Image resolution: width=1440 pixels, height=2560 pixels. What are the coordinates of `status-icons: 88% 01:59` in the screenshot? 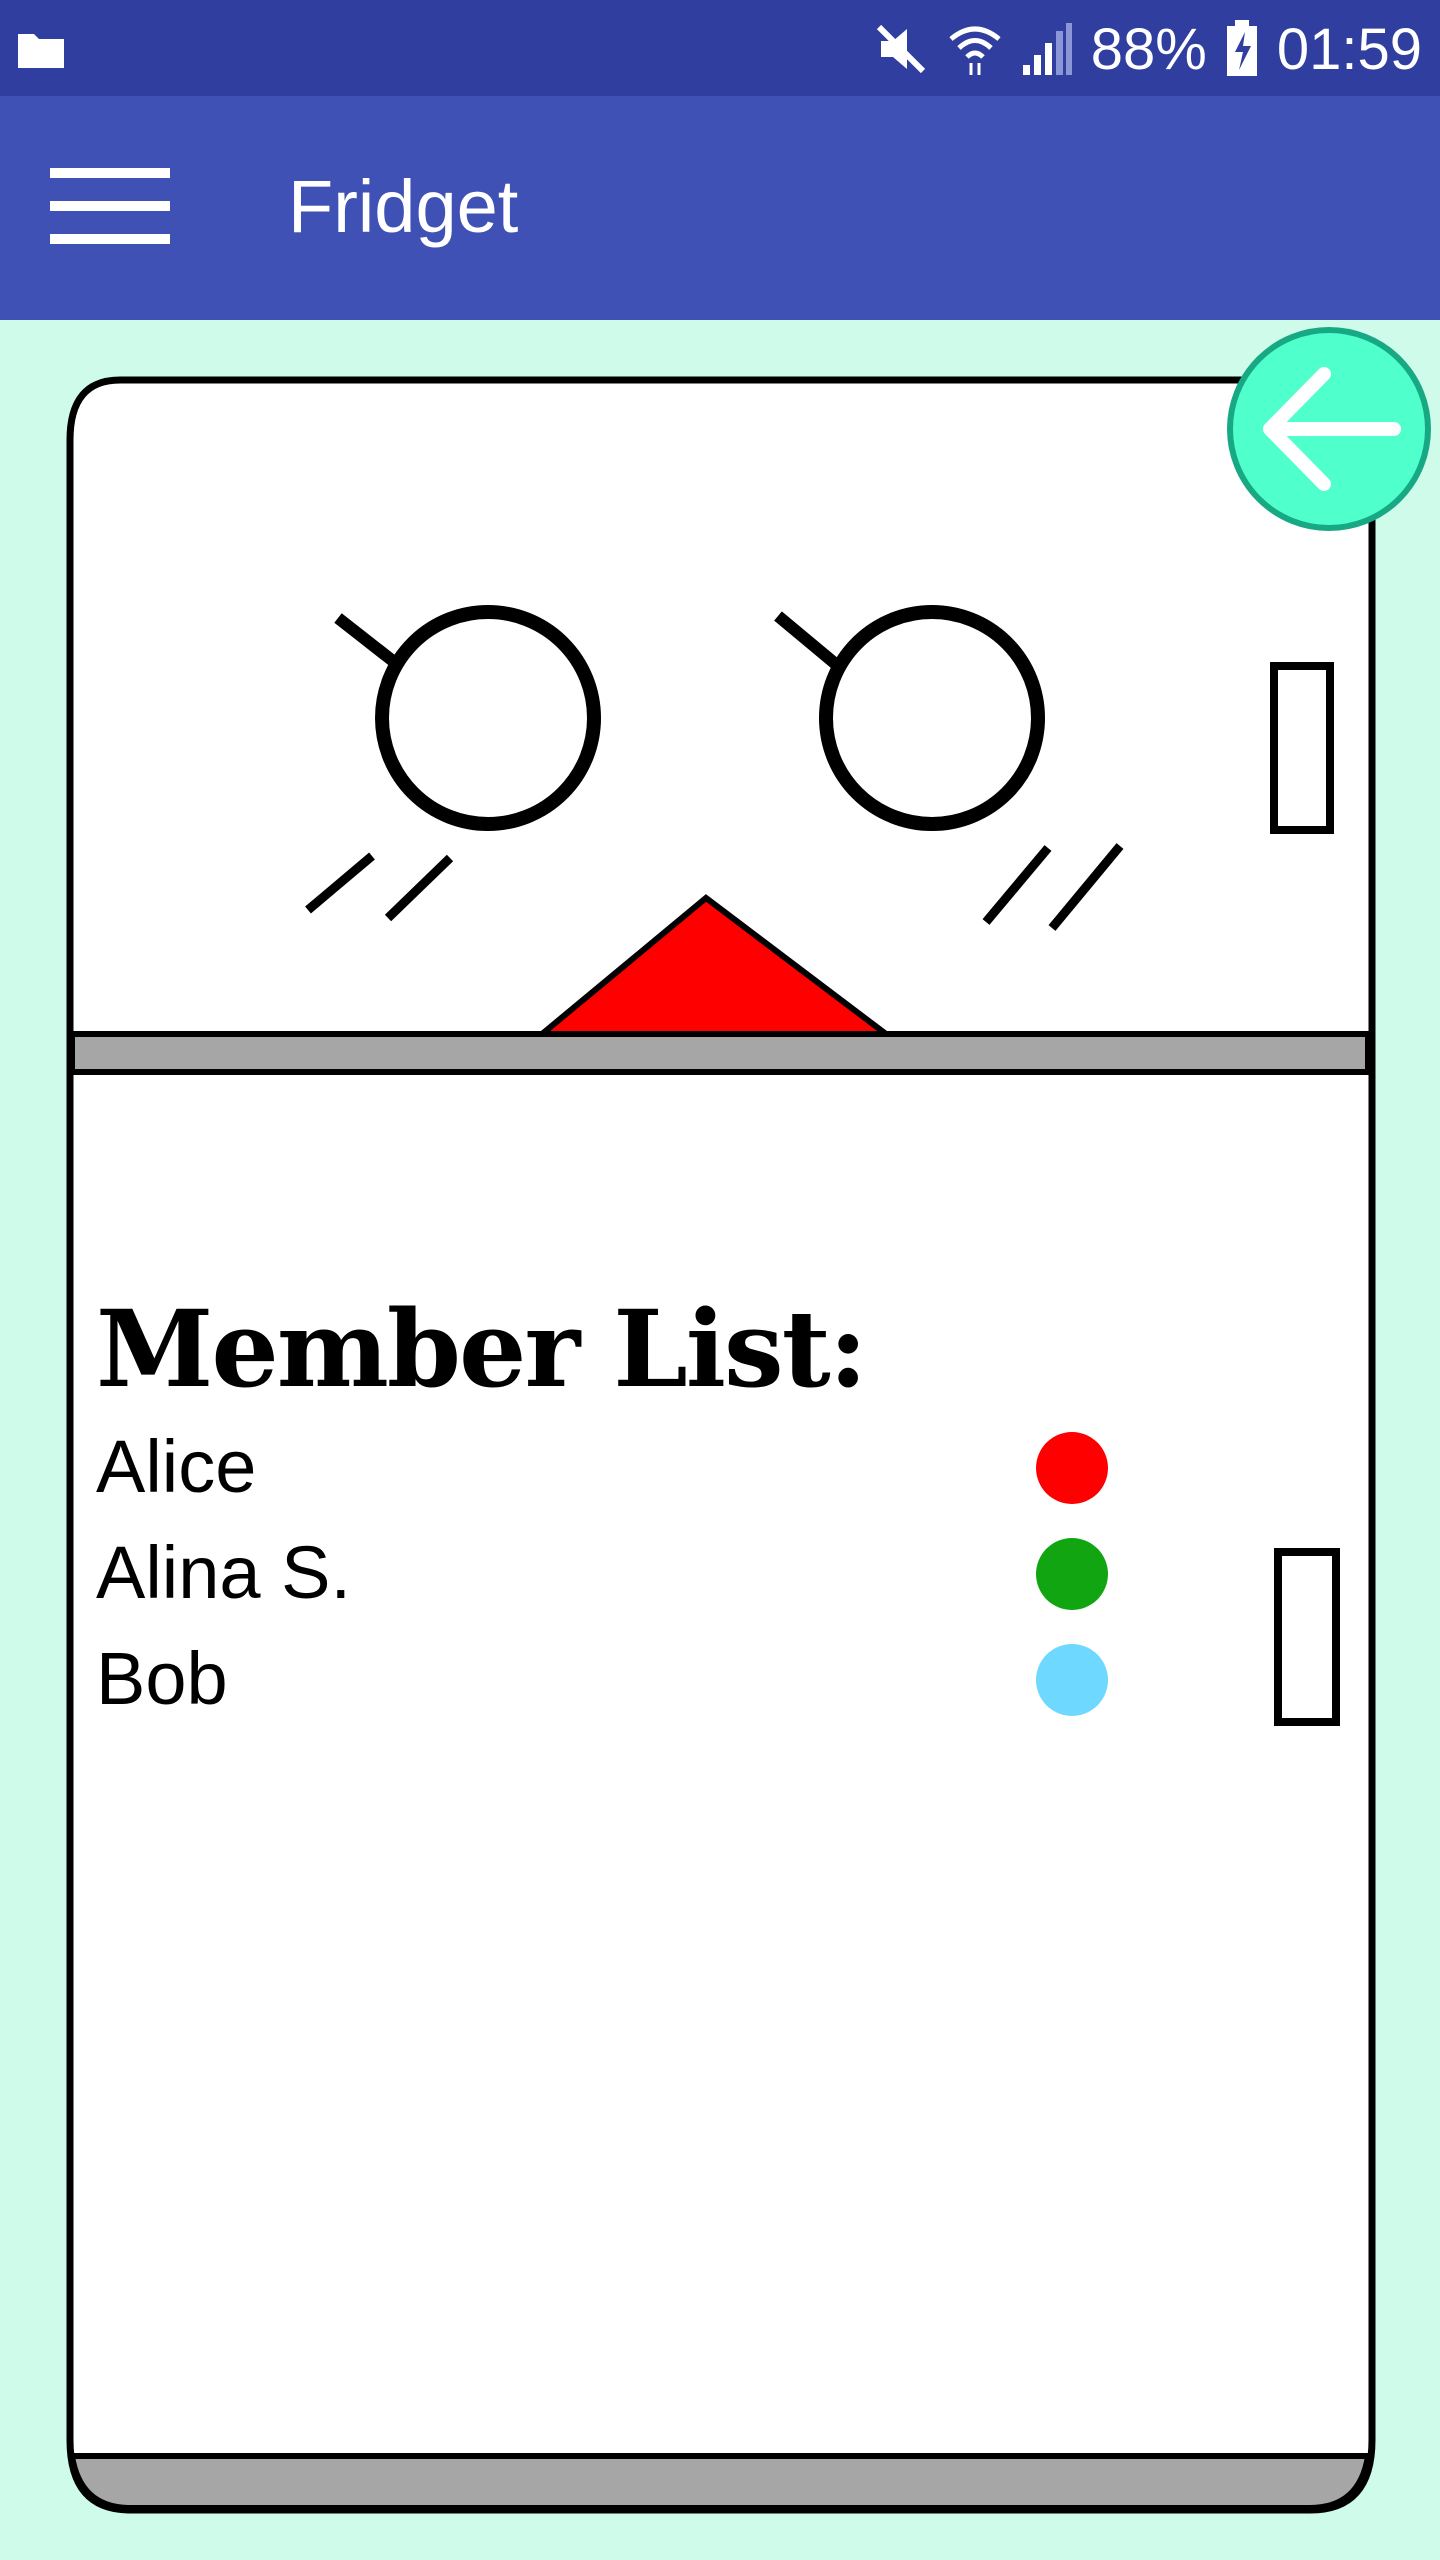 It's located at (1147, 49).